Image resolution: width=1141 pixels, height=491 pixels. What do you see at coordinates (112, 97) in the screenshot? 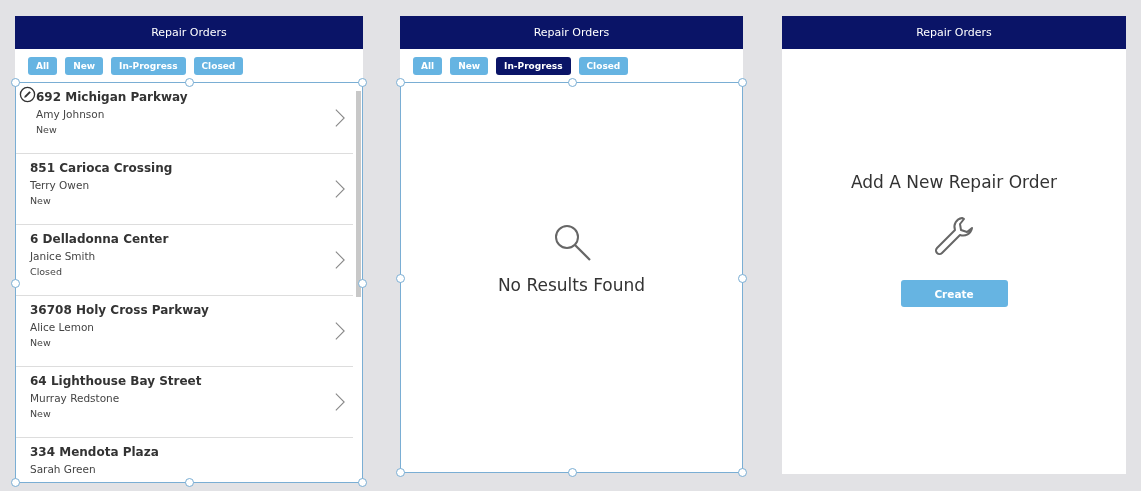
I see `order-address: 692 Michigan Parkway` at bounding box center [112, 97].